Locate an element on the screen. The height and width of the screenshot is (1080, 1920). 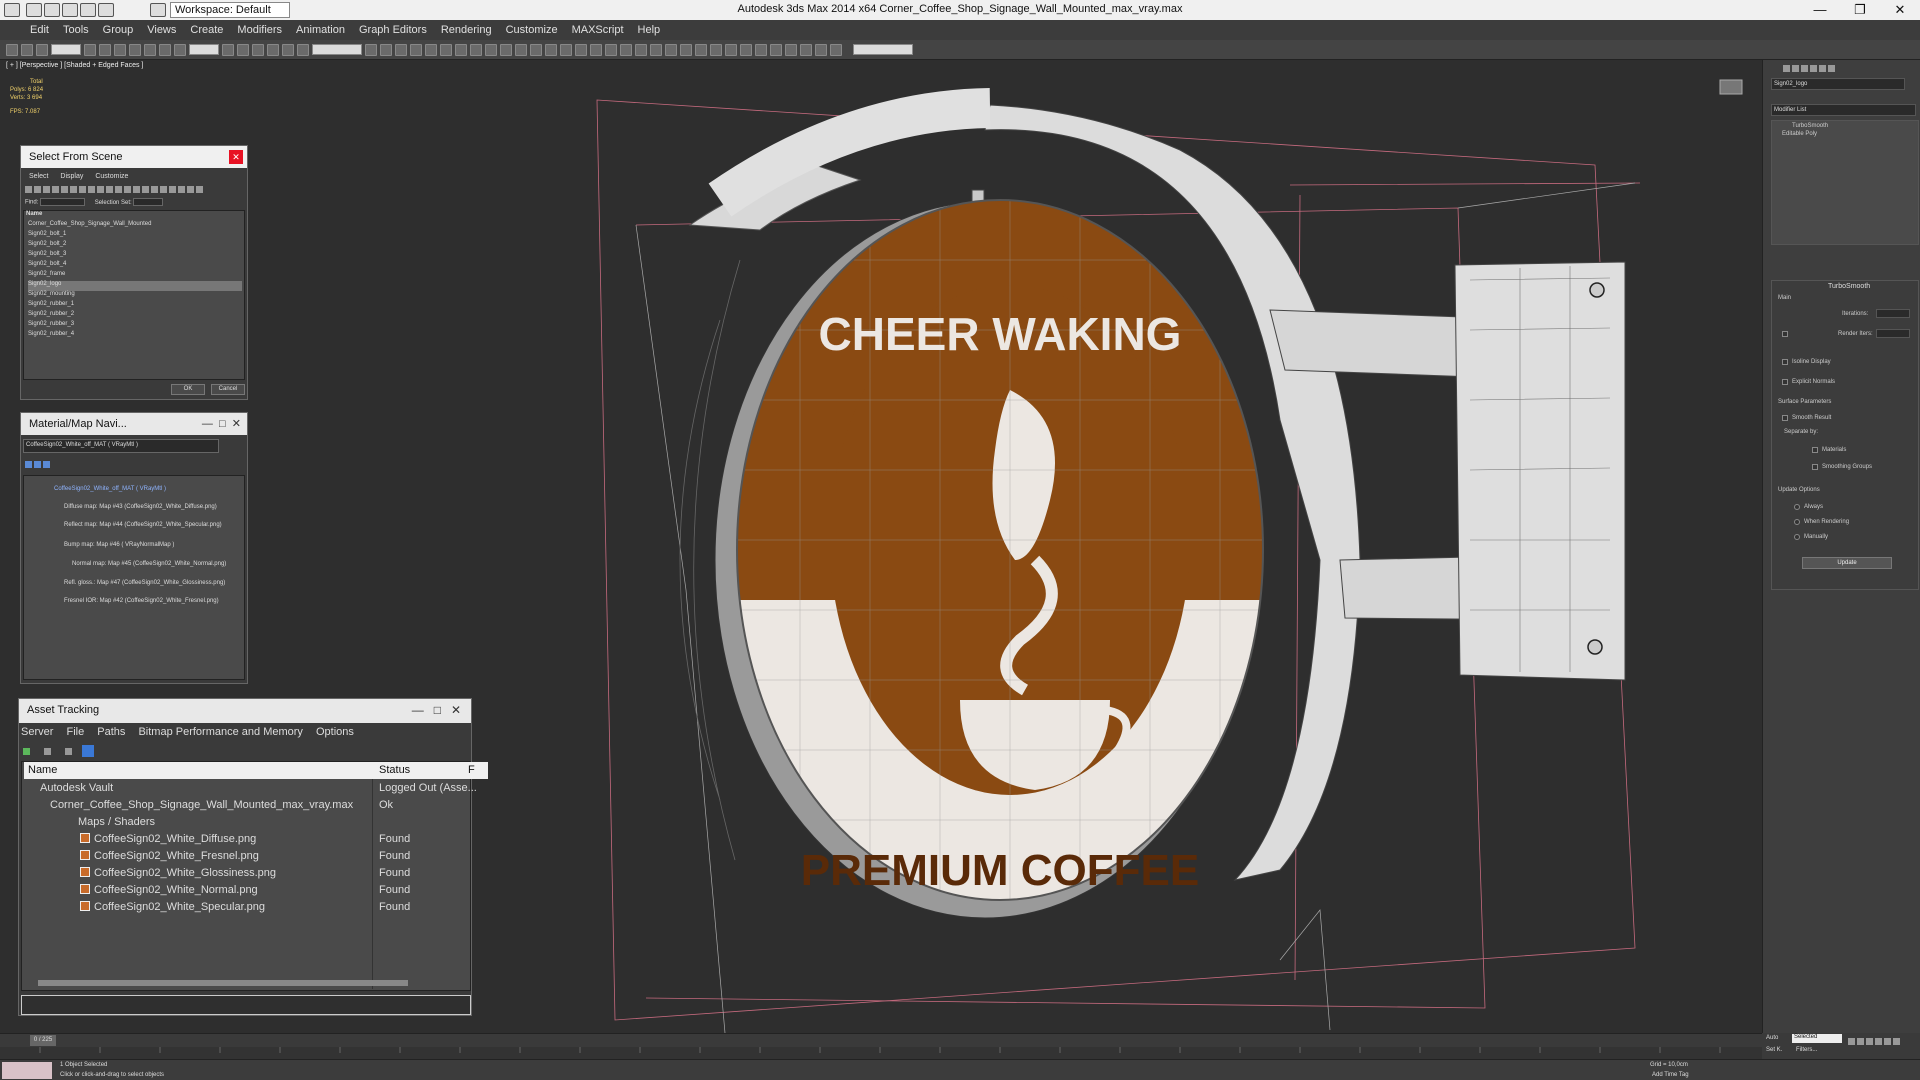
new-icon is located at coordinates (34, 10).